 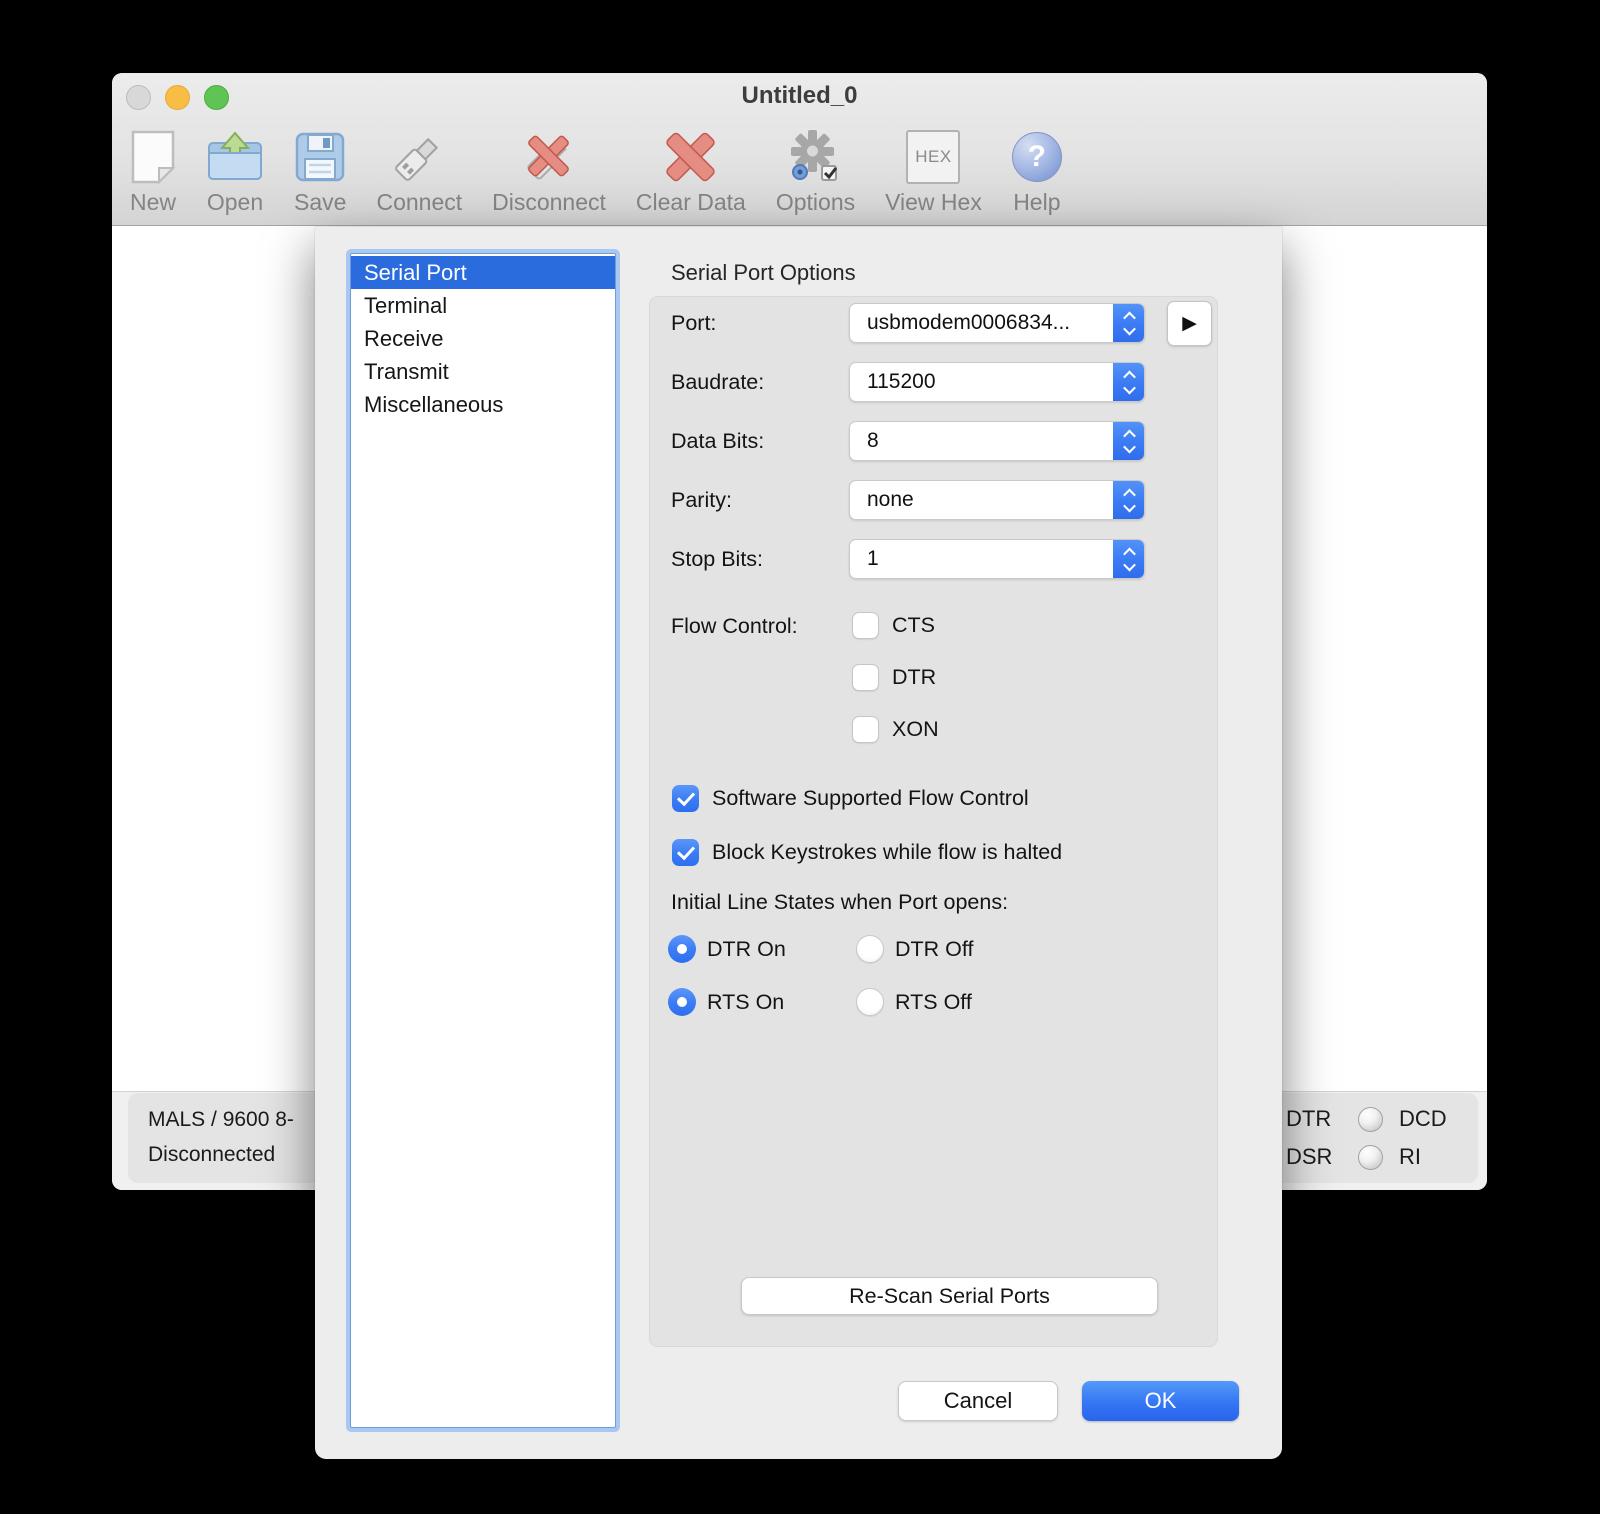 What do you see at coordinates (865, 677) in the screenshot?
I see `dtr-checkbox` at bounding box center [865, 677].